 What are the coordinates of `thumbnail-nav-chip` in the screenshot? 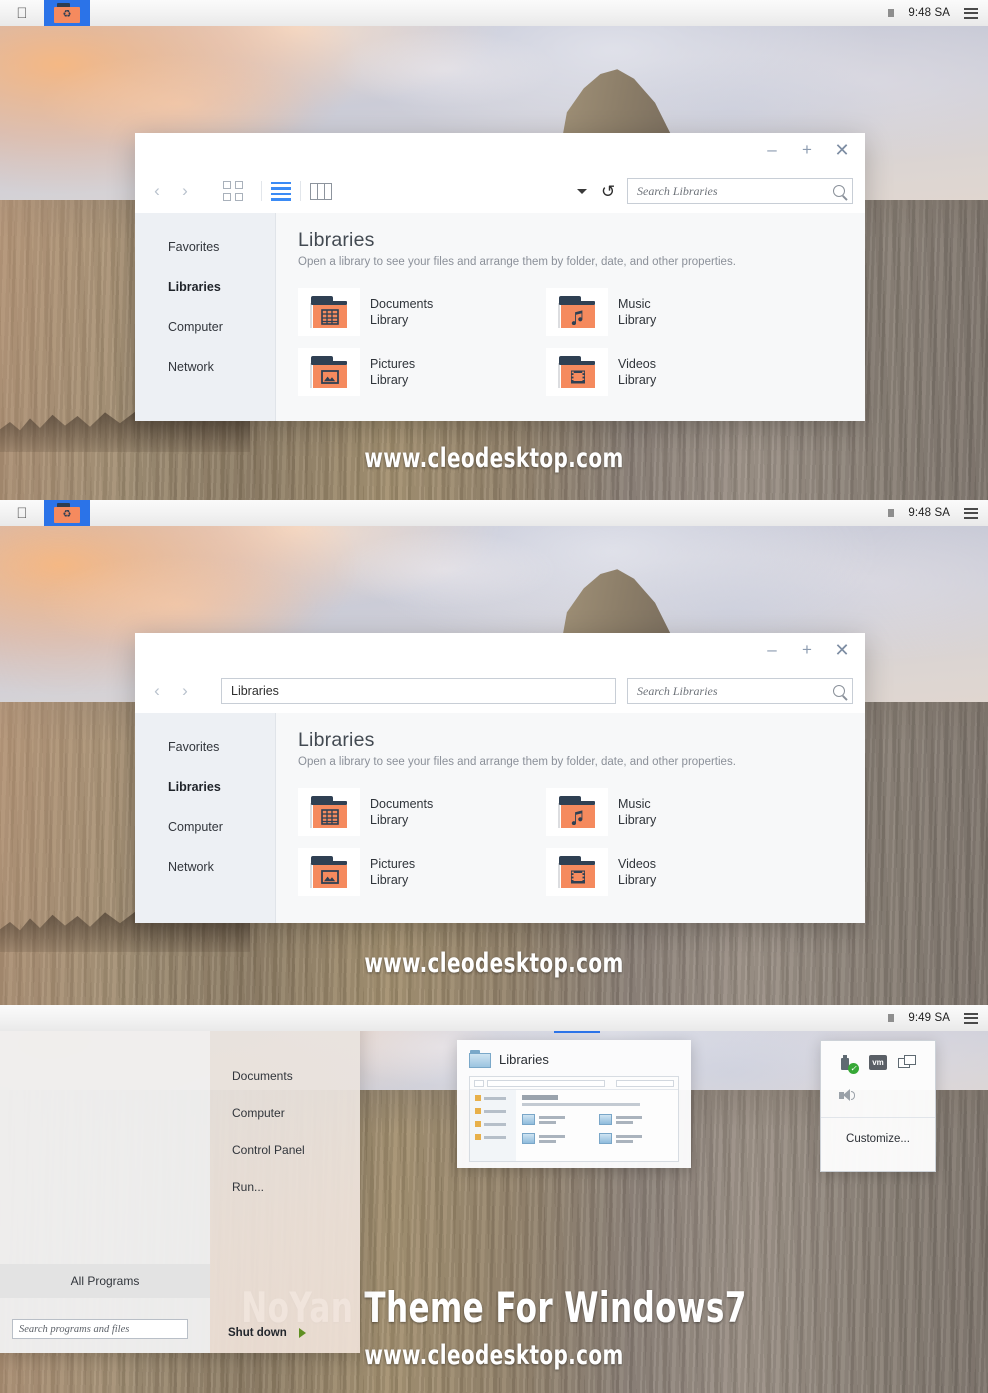 It's located at (479, 1083).